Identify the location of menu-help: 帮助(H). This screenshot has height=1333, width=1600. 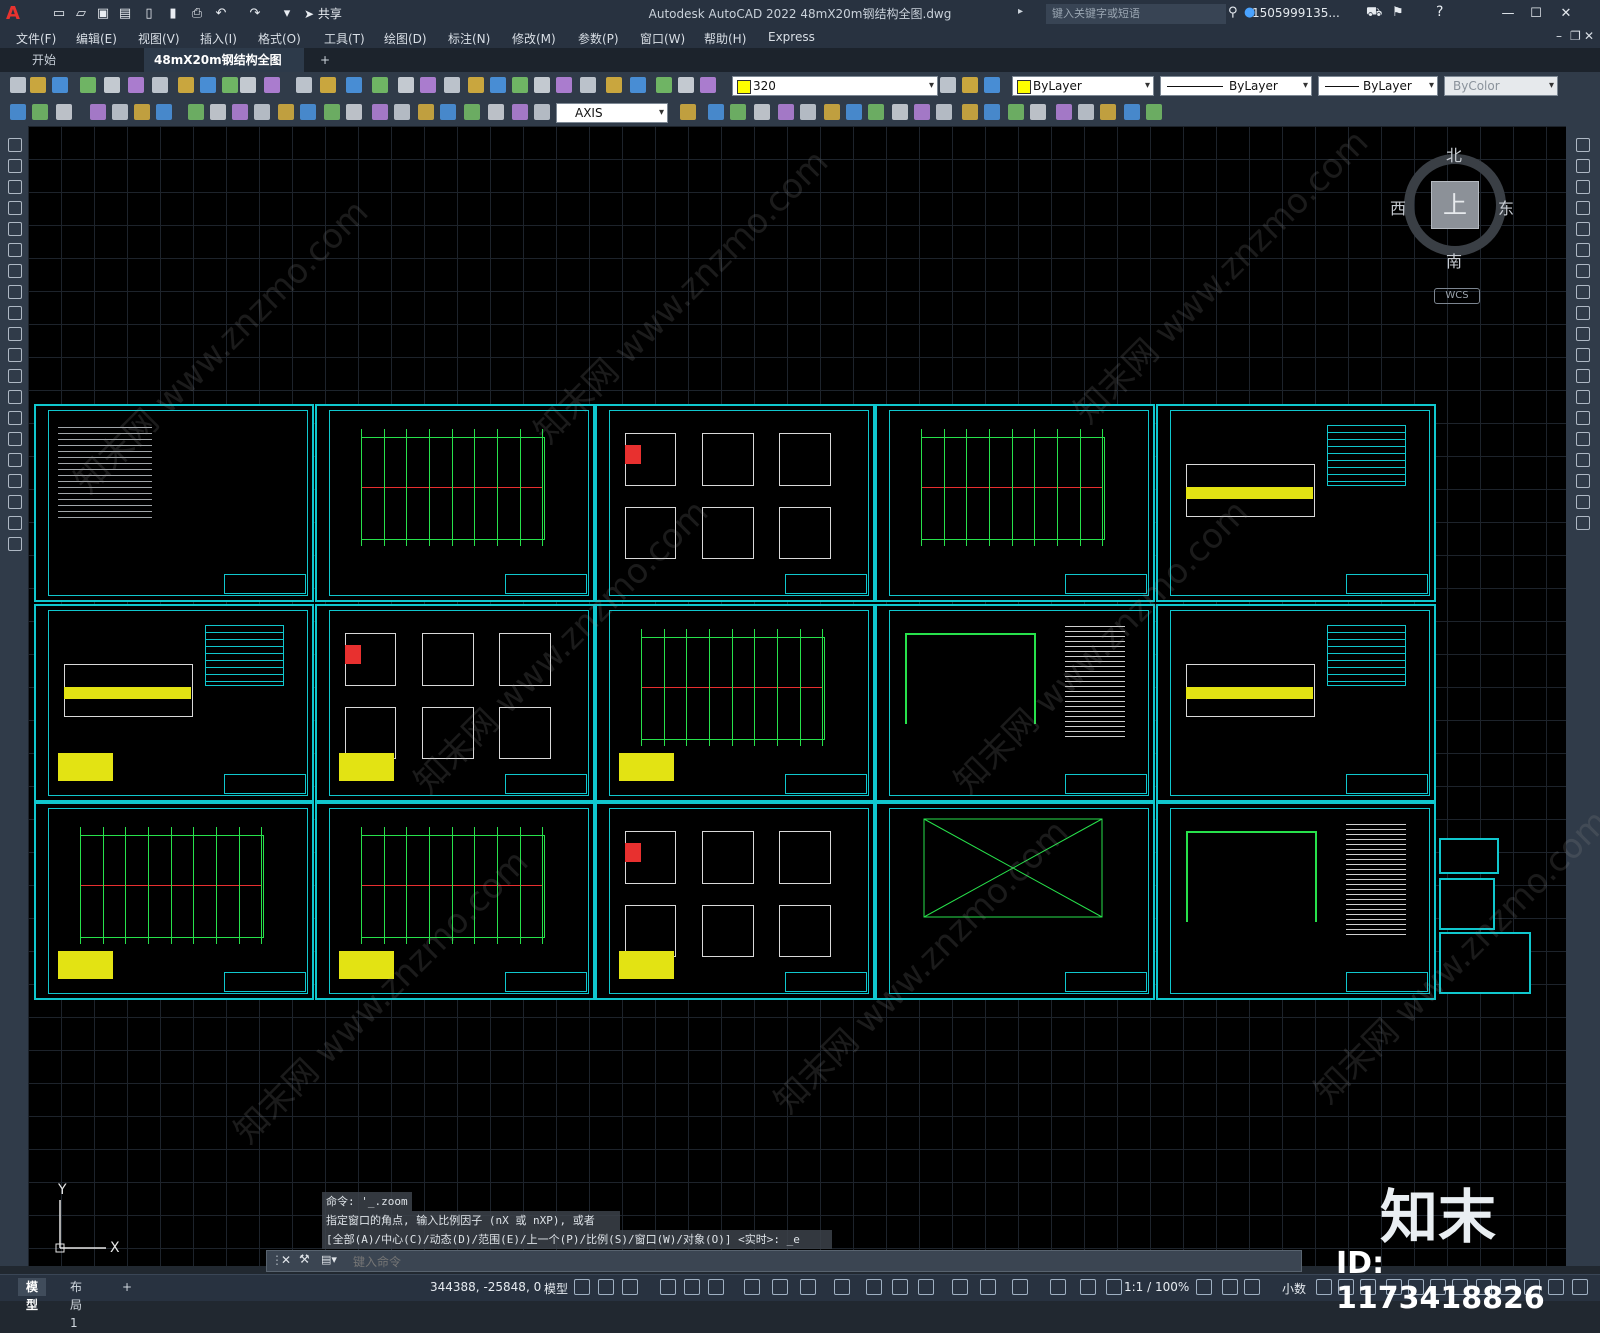
(725, 38).